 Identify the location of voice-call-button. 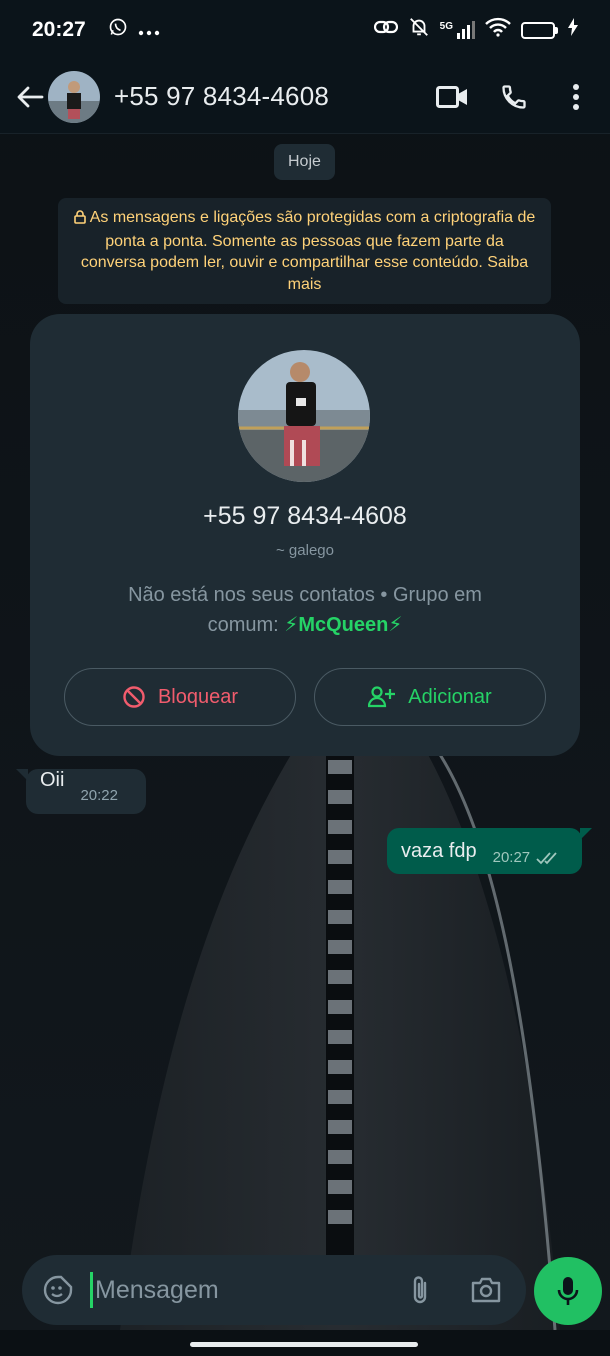
(514, 97).